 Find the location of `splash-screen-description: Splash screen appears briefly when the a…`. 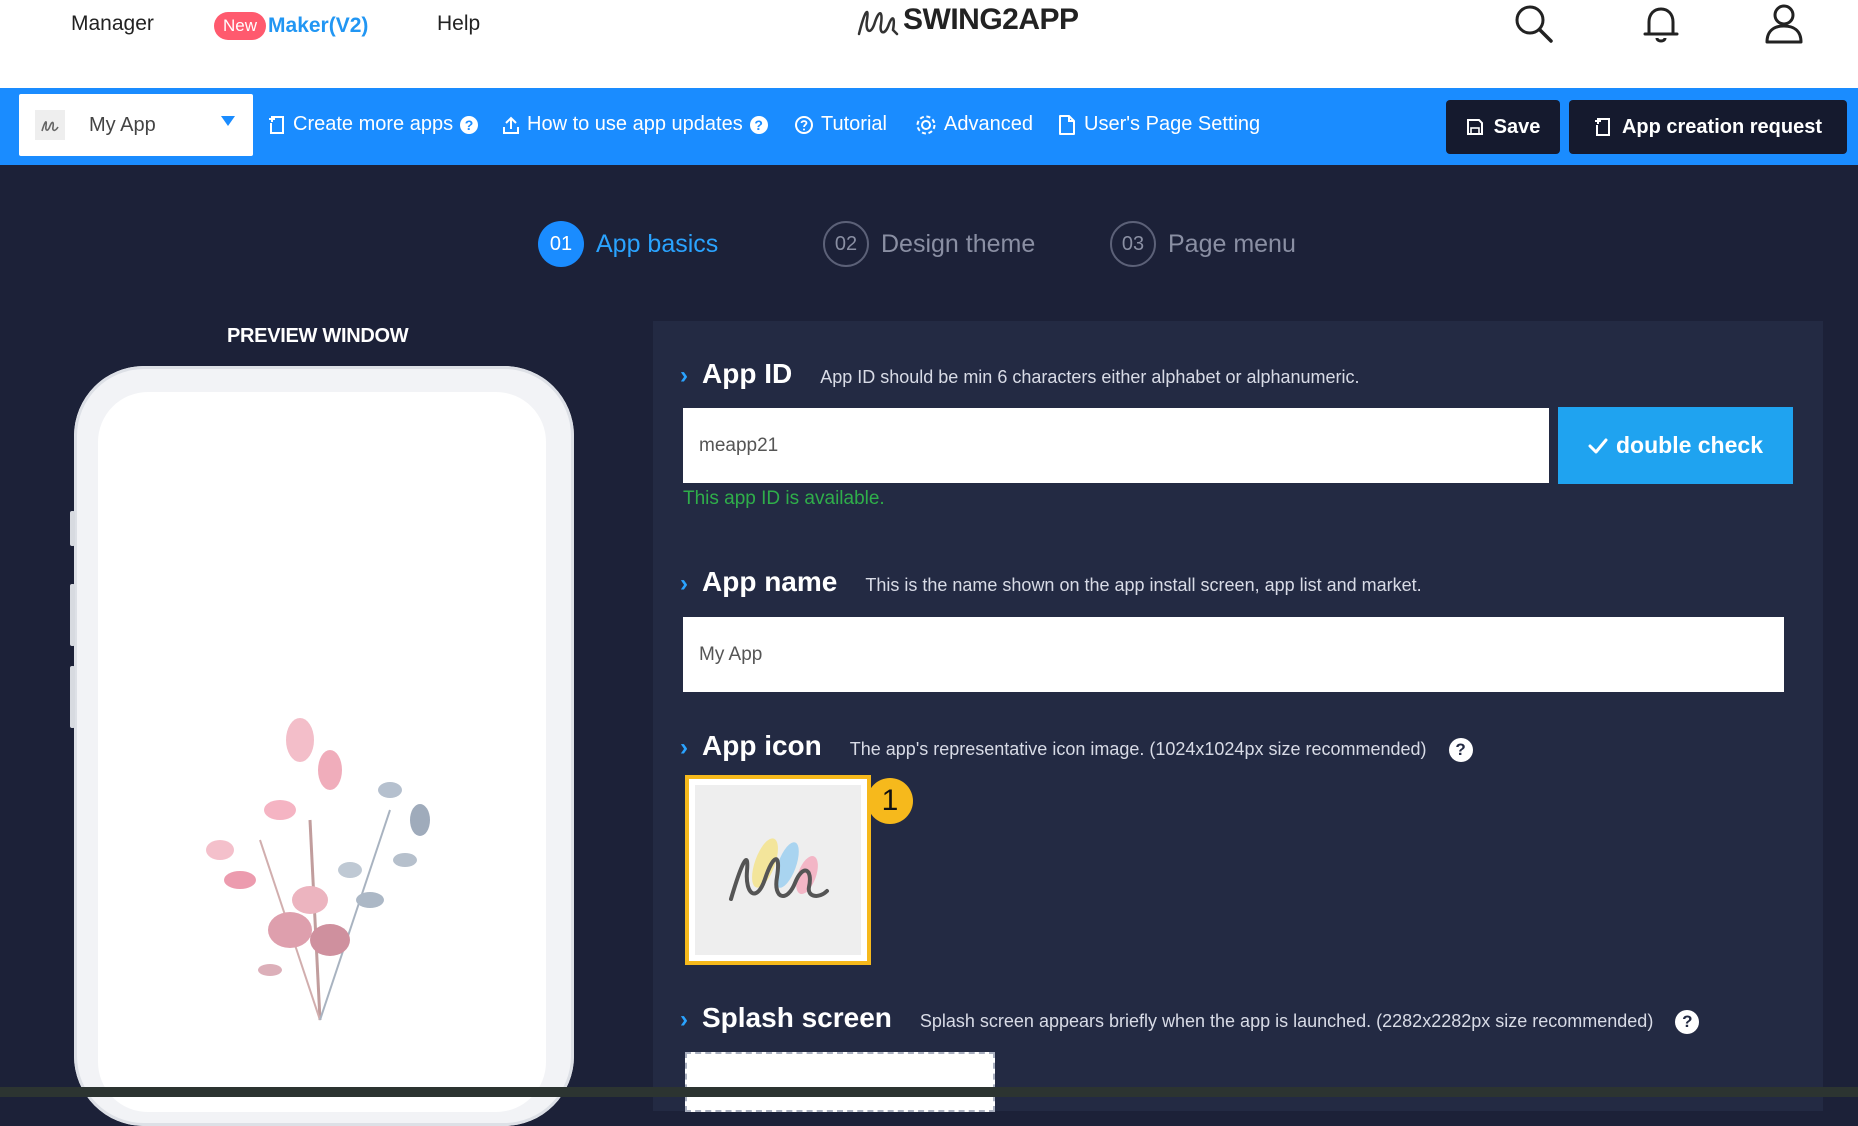

splash-screen-description: Splash screen appears briefly when the a… is located at coordinates (1286, 1021).